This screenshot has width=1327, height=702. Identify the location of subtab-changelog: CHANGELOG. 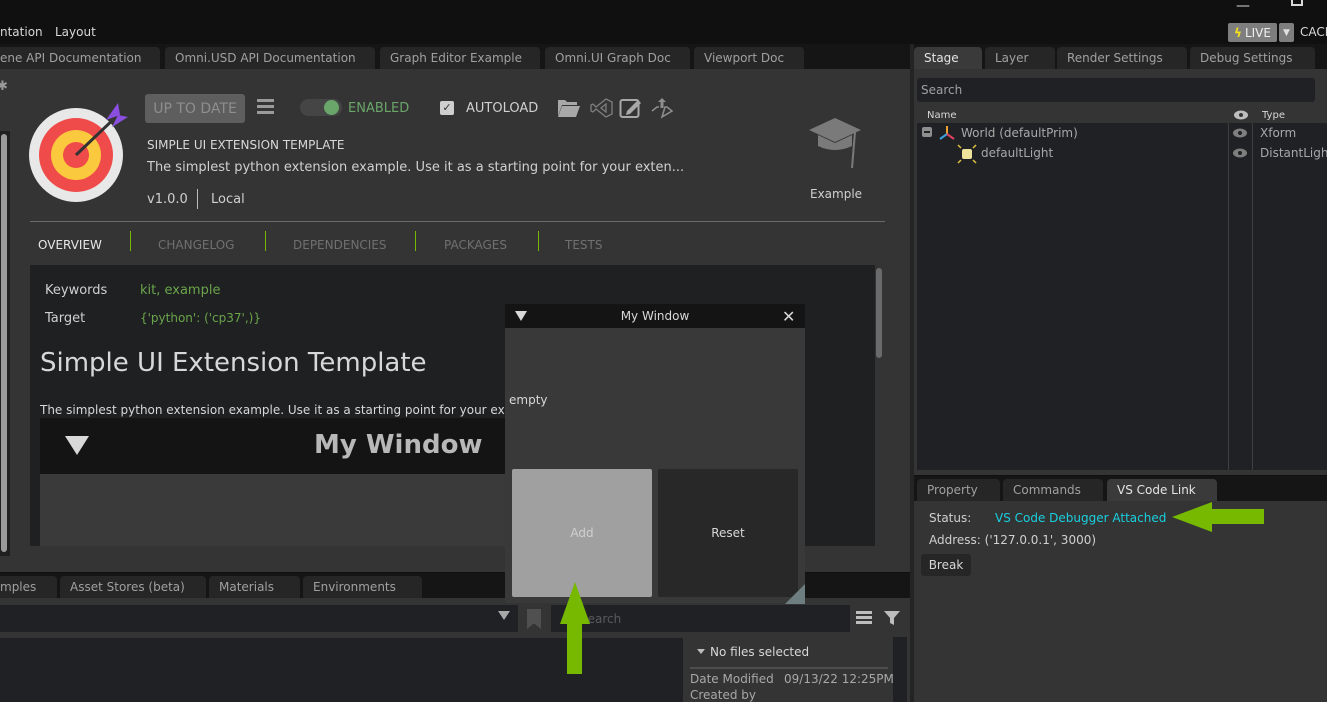
(196, 245).